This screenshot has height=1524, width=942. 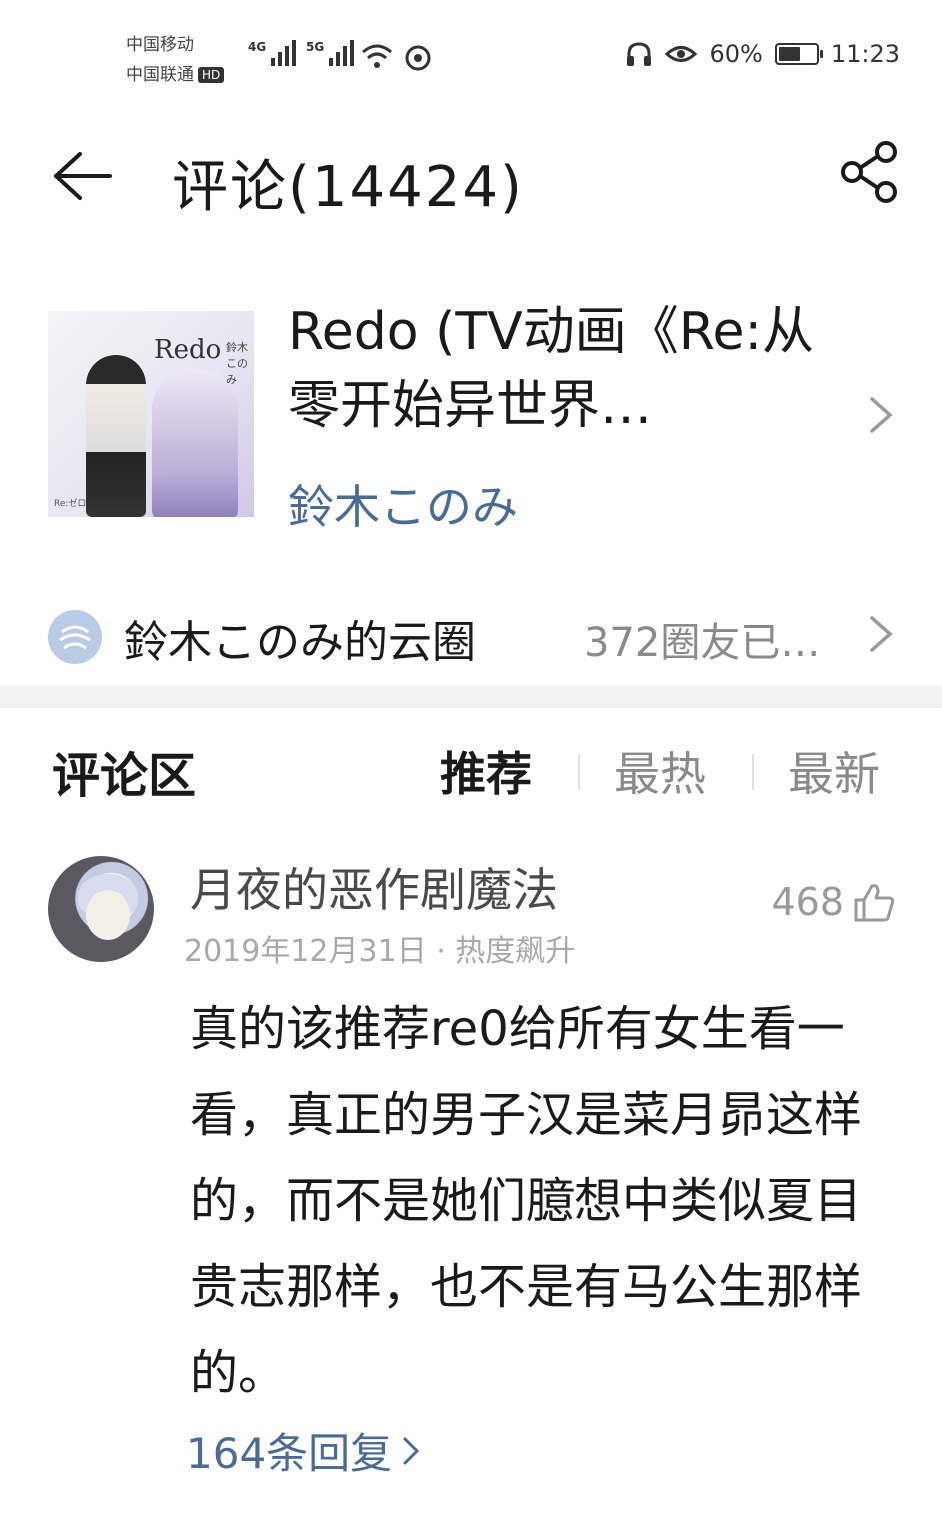 I want to click on thumbs-up-icon, so click(x=874, y=903).